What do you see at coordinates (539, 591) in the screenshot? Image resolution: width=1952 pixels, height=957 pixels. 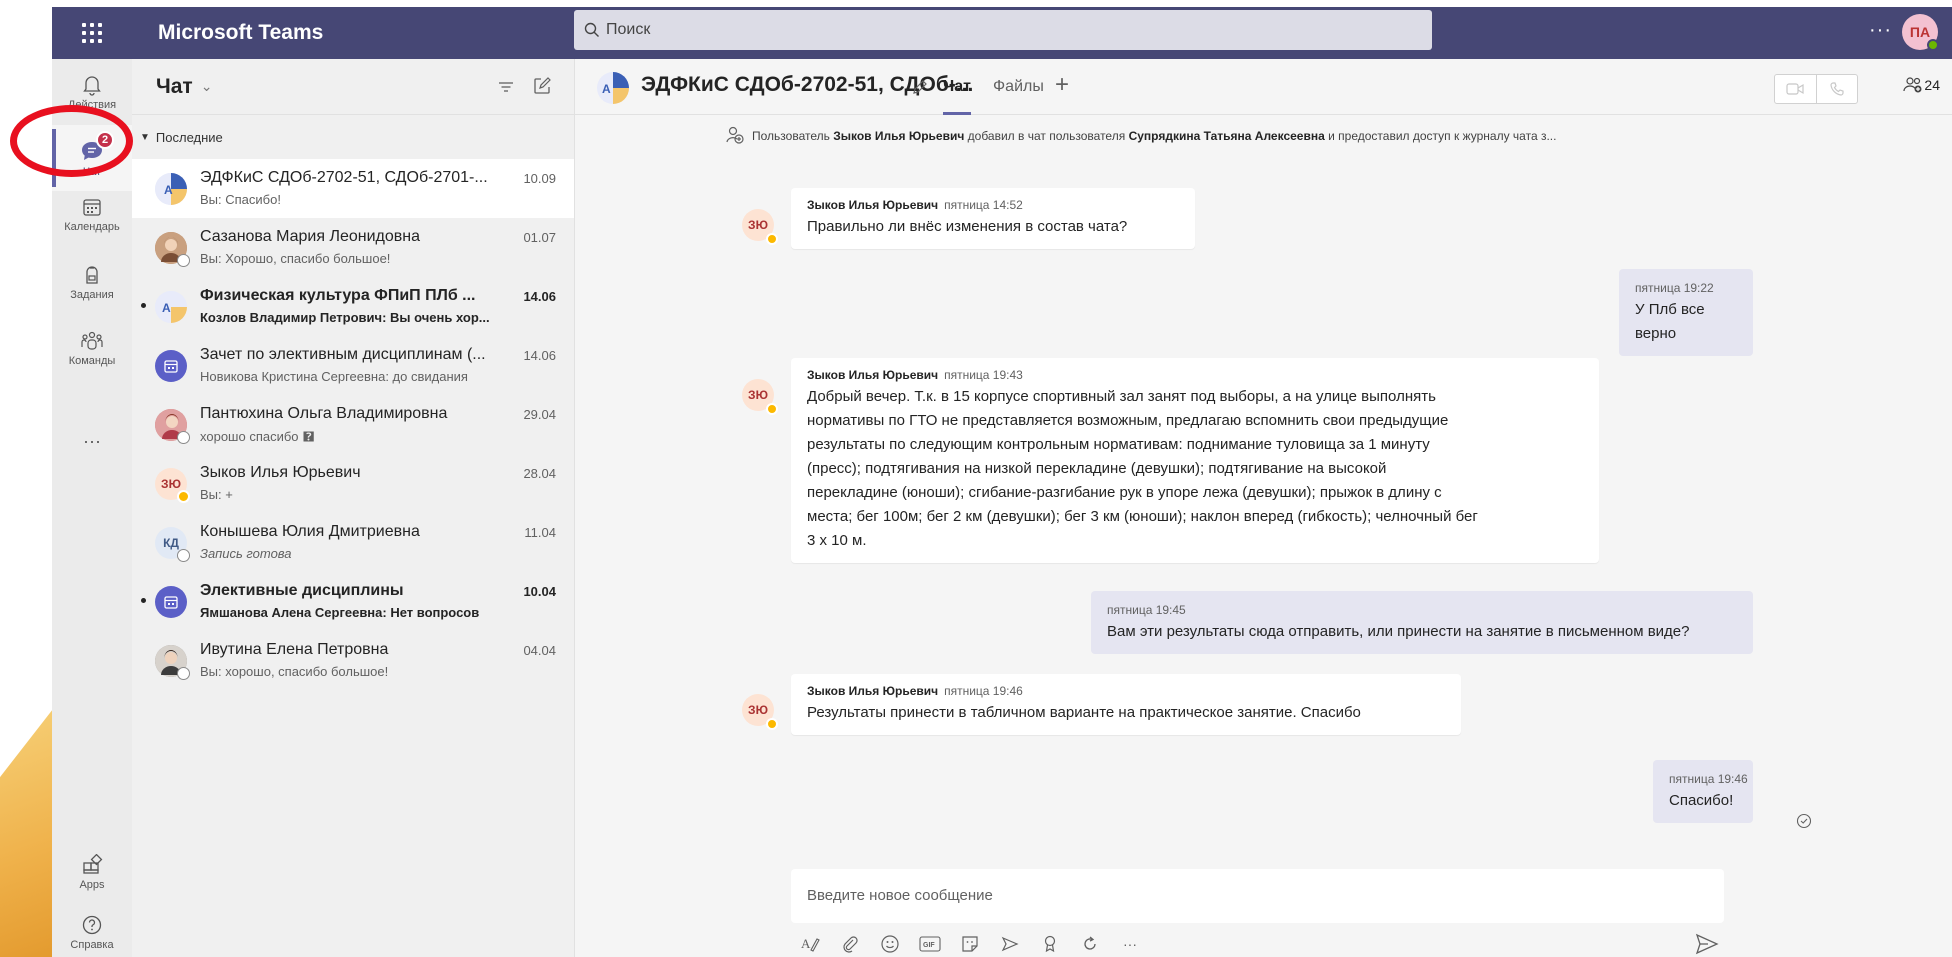 I see `chat-date: 10.04` at bounding box center [539, 591].